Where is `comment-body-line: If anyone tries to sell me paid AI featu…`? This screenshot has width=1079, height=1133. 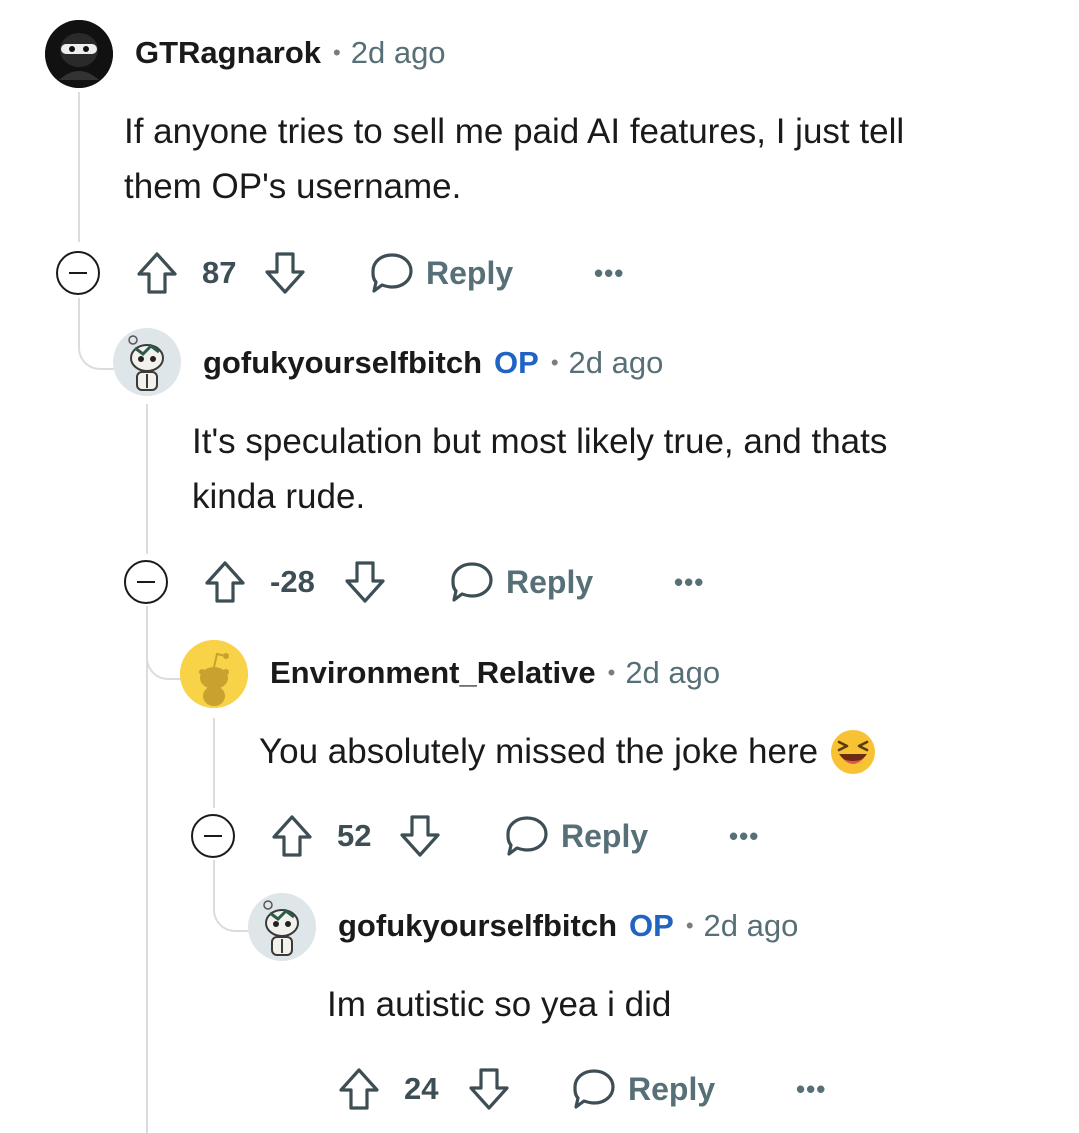
comment-body-line: If anyone tries to sell me paid AI featu… is located at coordinates (514, 131).